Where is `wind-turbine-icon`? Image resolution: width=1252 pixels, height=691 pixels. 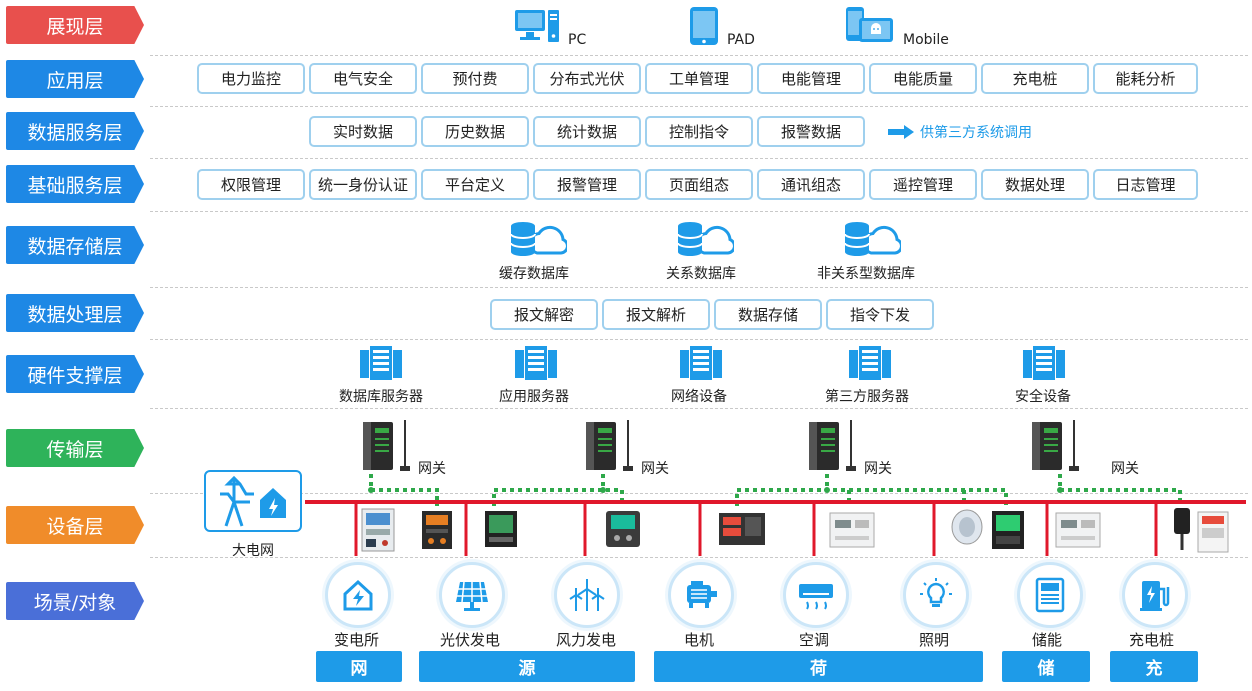
wind-turbine-icon is located at coordinates (587, 595).